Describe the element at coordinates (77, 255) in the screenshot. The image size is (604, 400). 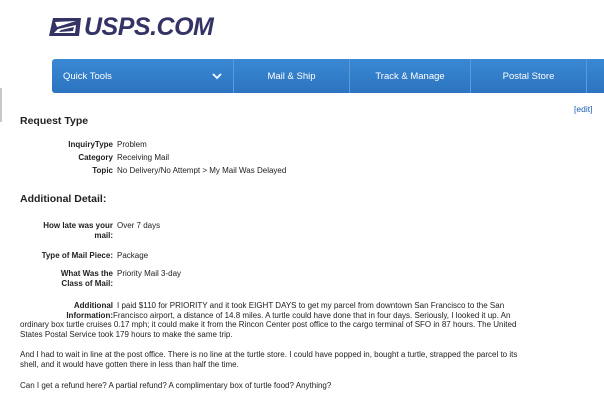
I see `field-label: Type of Mail Piece:` at that location.